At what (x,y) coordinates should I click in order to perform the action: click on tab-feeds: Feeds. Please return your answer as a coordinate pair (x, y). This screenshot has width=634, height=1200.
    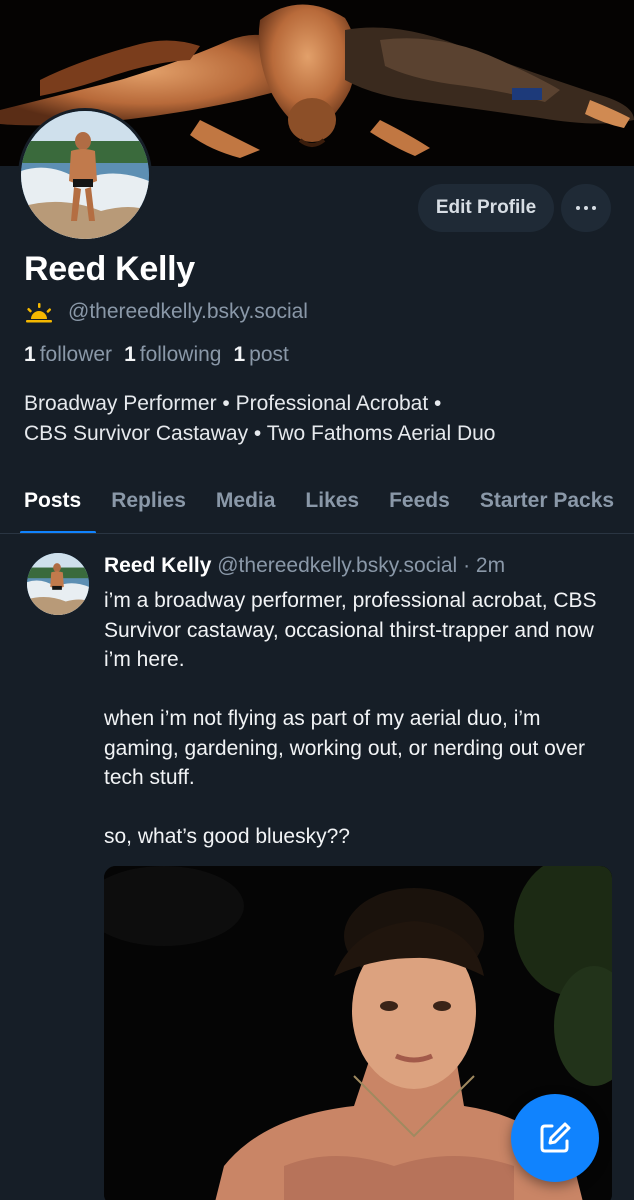
    Looking at the image, I should click on (419, 500).